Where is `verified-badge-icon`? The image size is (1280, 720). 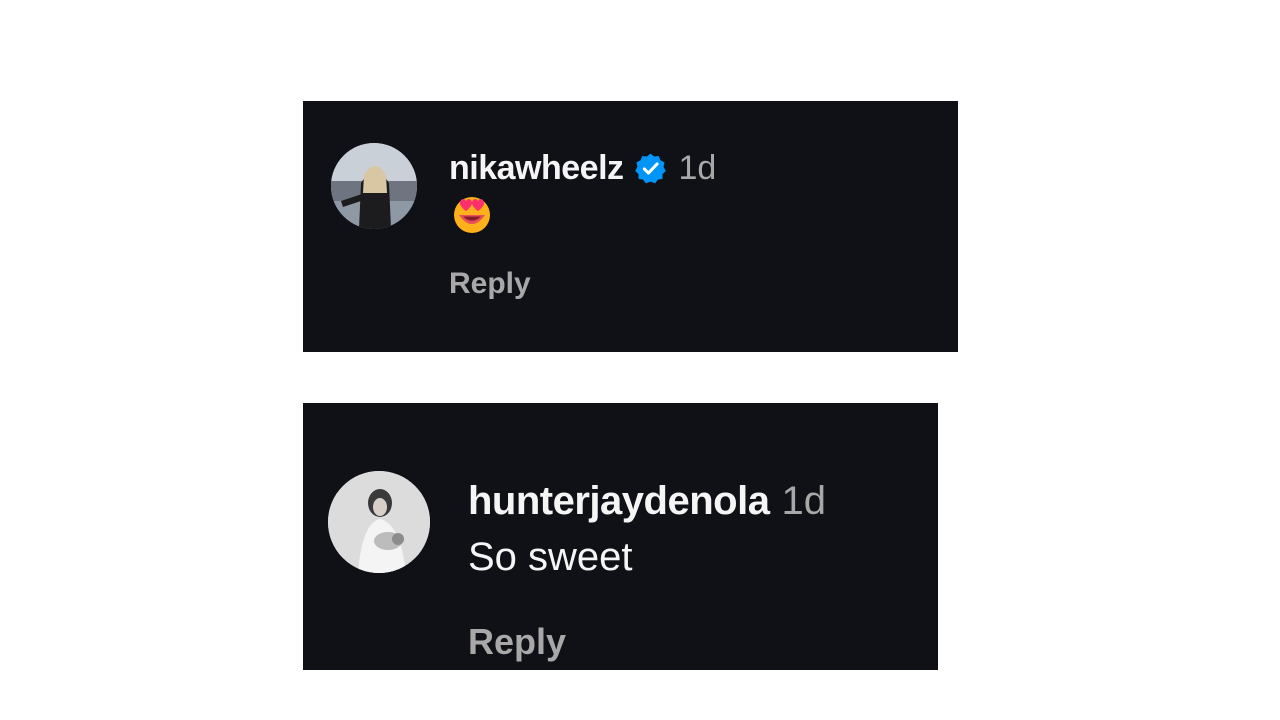 verified-badge-icon is located at coordinates (650, 168).